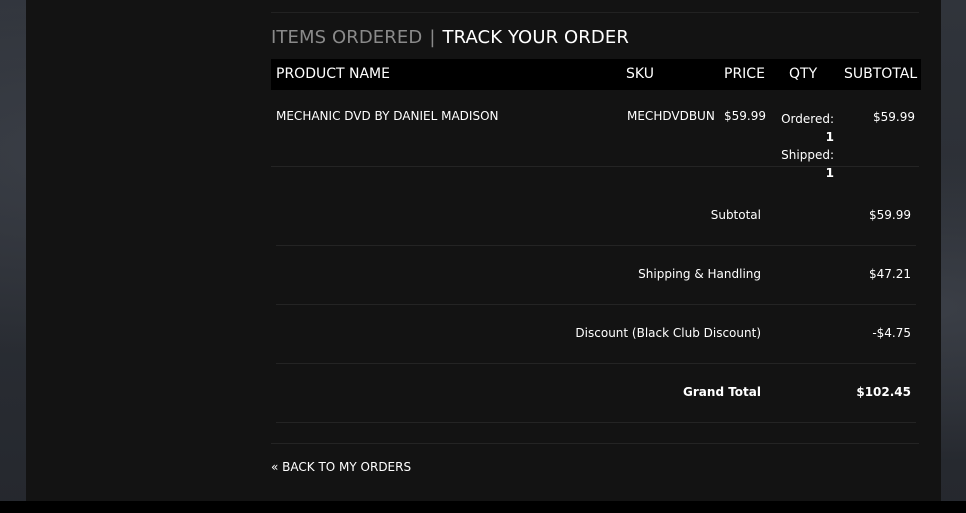  What do you see at coordinates (745, 116) in the screenshot?
I see `product-price: $59.99` at bounding box center [745, 116].